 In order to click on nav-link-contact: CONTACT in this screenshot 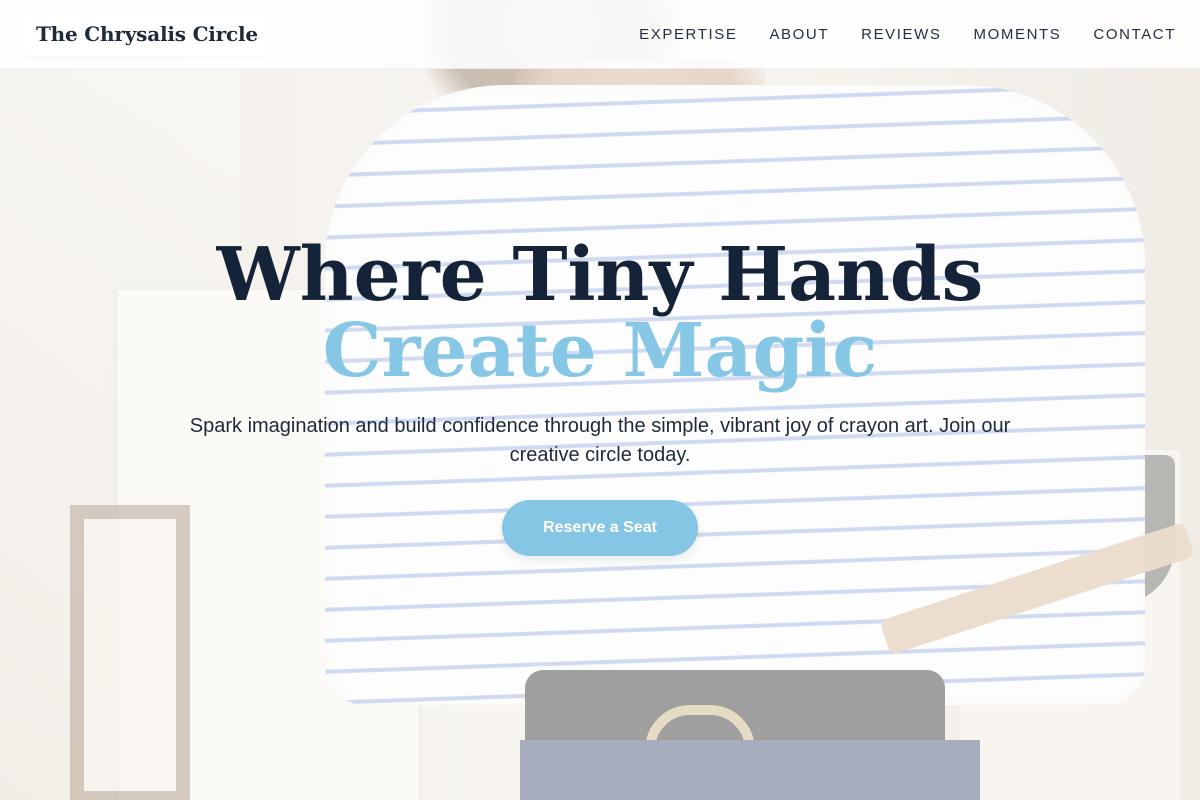, I will do `click(1134, 34)`.